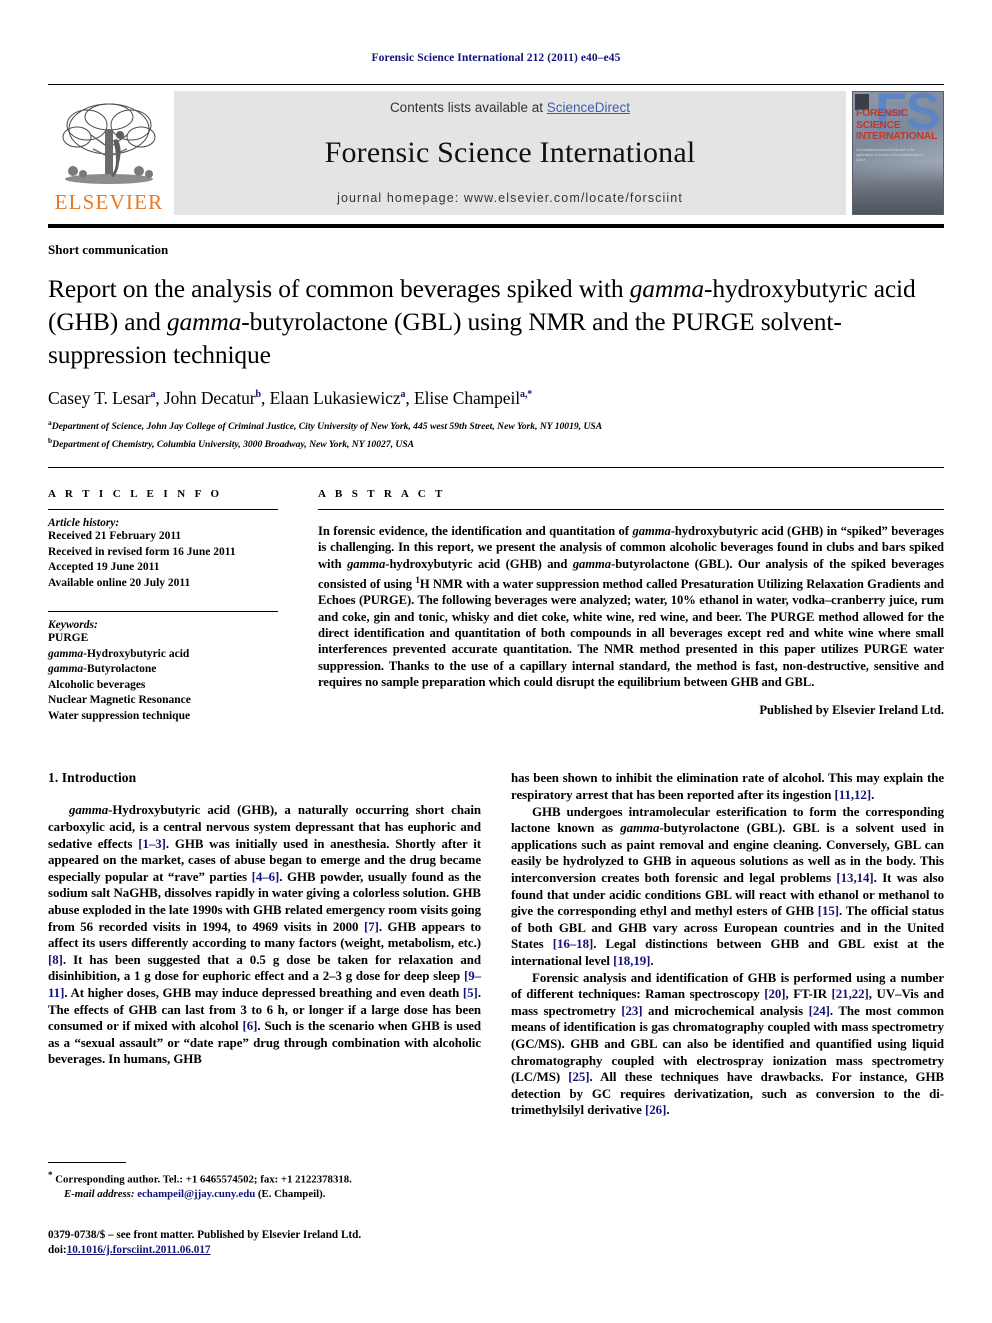 This screenshot has width=992, height=1323. What do you see at coordinates (163, 639) in the screenshot?
I see `keyword-item: PURGE` at bounding box center [163, 639].